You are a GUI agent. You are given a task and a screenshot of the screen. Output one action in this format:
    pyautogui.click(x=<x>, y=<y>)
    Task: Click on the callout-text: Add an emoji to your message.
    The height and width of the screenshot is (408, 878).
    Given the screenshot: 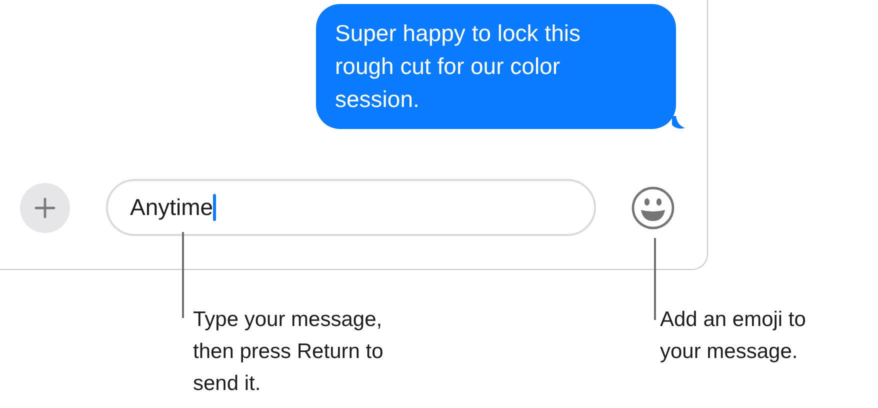 What is the action you would take?
    pyautogui.click(x=733, y=336)
    